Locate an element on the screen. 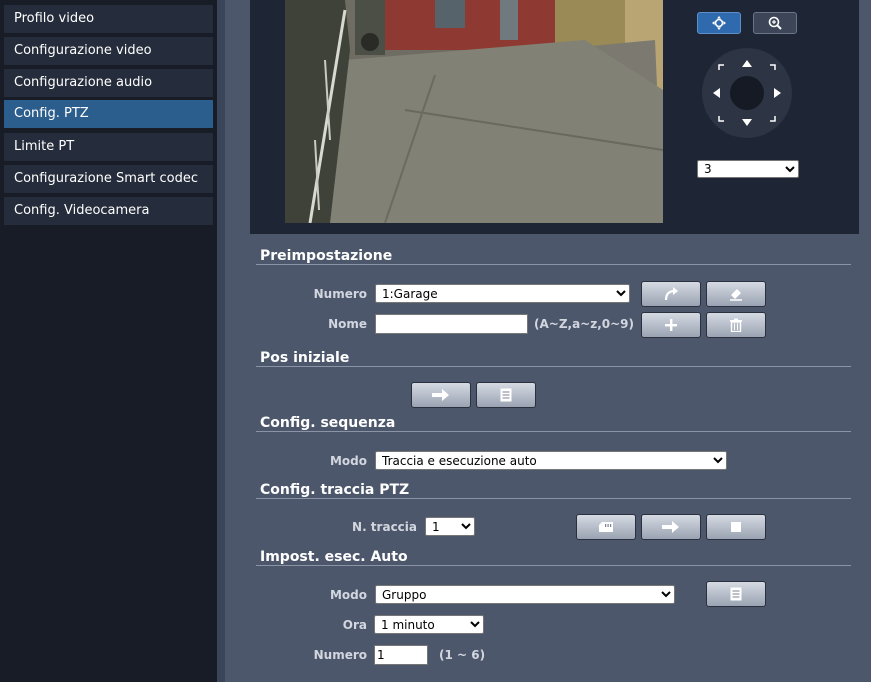 The image size is (871, 682). auto-run-mode-label: Modo is located at coordinates (348, 595).